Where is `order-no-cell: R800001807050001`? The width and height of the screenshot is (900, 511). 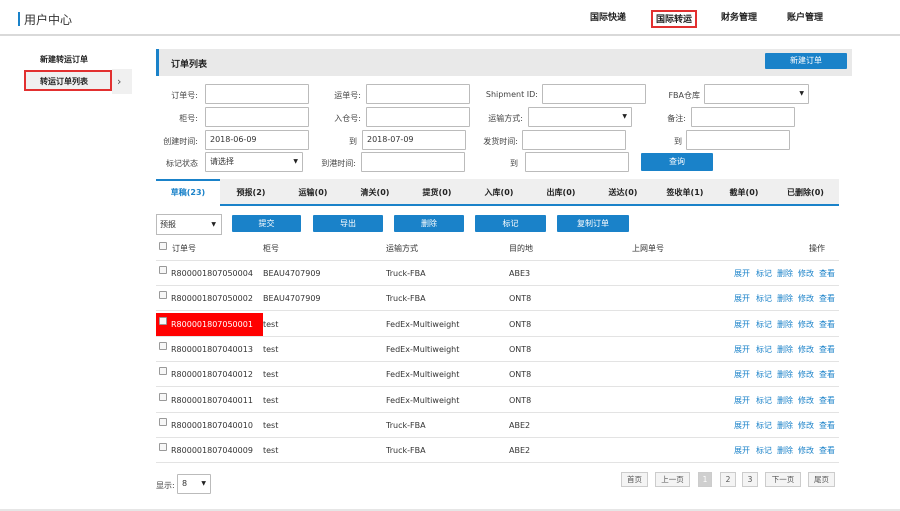
order-no-cell: R800001807050001 is located at coordinates (212, 325).